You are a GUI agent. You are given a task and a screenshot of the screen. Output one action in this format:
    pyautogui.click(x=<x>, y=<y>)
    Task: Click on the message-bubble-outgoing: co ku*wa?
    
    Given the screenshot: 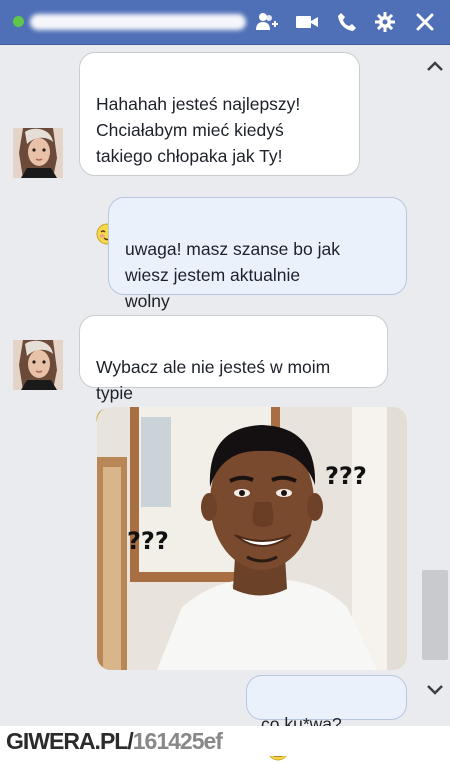 What is the action you would take?
    pyautogui.click(x=326, y=718)
    